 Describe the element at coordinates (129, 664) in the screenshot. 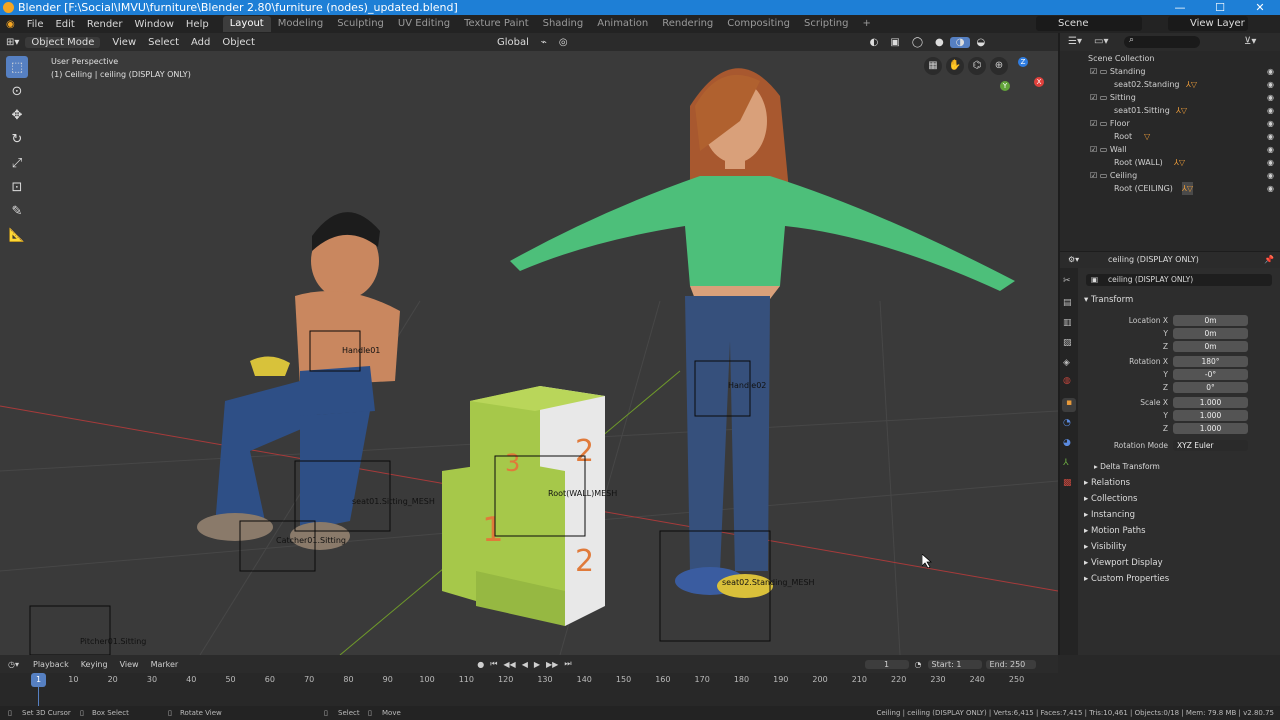

I see `menu-timeline-view: View` at that location.